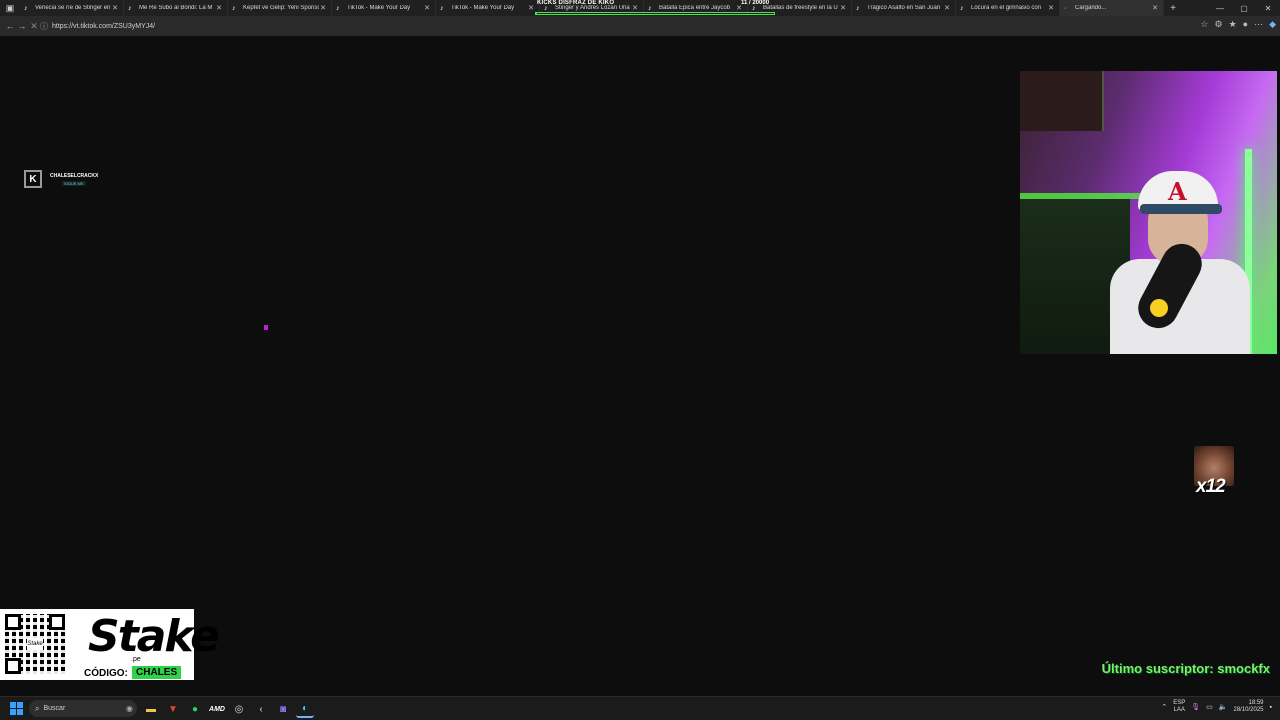 The width and height of the screenshot is (1280, 720). What do you see at coordinates (195, 709) in the screenshot?
I see `spotify-icon: ●` at bounding box center [195, 709].